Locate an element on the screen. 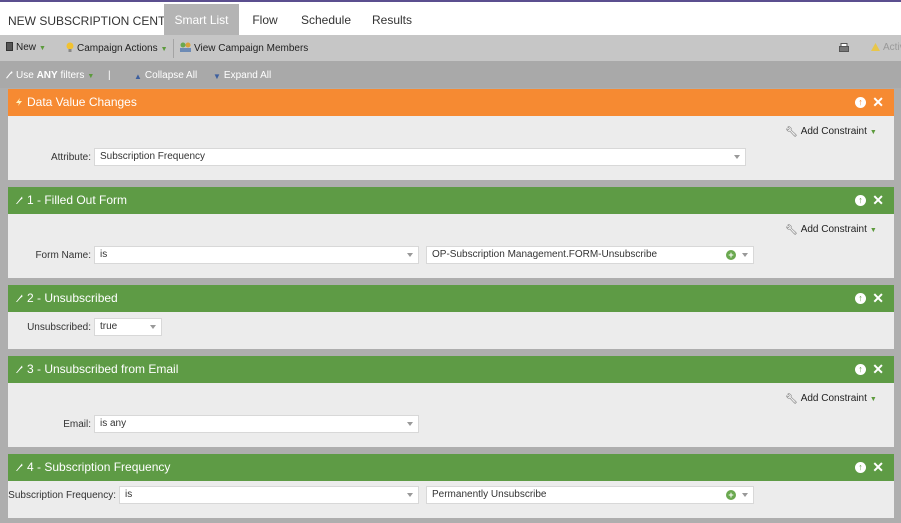 The image size is (901, 523). attribute-value: Subscription Frequency is located at coordinates (153, 156).